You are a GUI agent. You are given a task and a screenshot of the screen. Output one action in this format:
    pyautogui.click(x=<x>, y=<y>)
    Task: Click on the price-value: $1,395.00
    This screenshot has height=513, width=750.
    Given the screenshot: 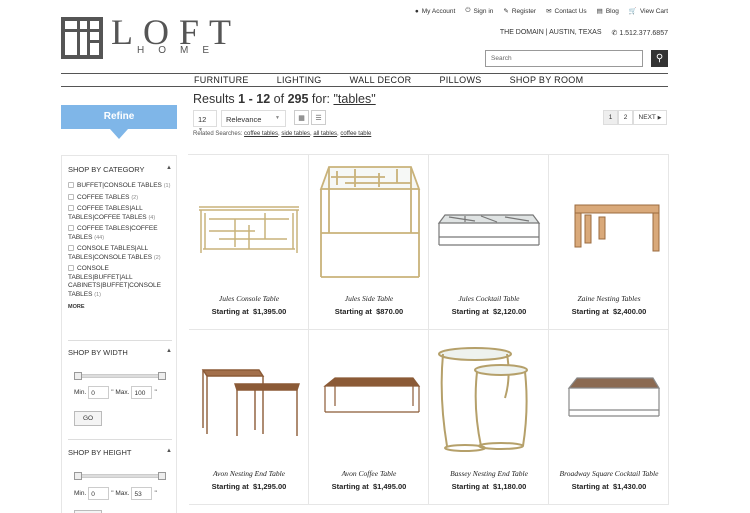 What is the action you would take?
    pyautogui.click(x=269, y=311)
    